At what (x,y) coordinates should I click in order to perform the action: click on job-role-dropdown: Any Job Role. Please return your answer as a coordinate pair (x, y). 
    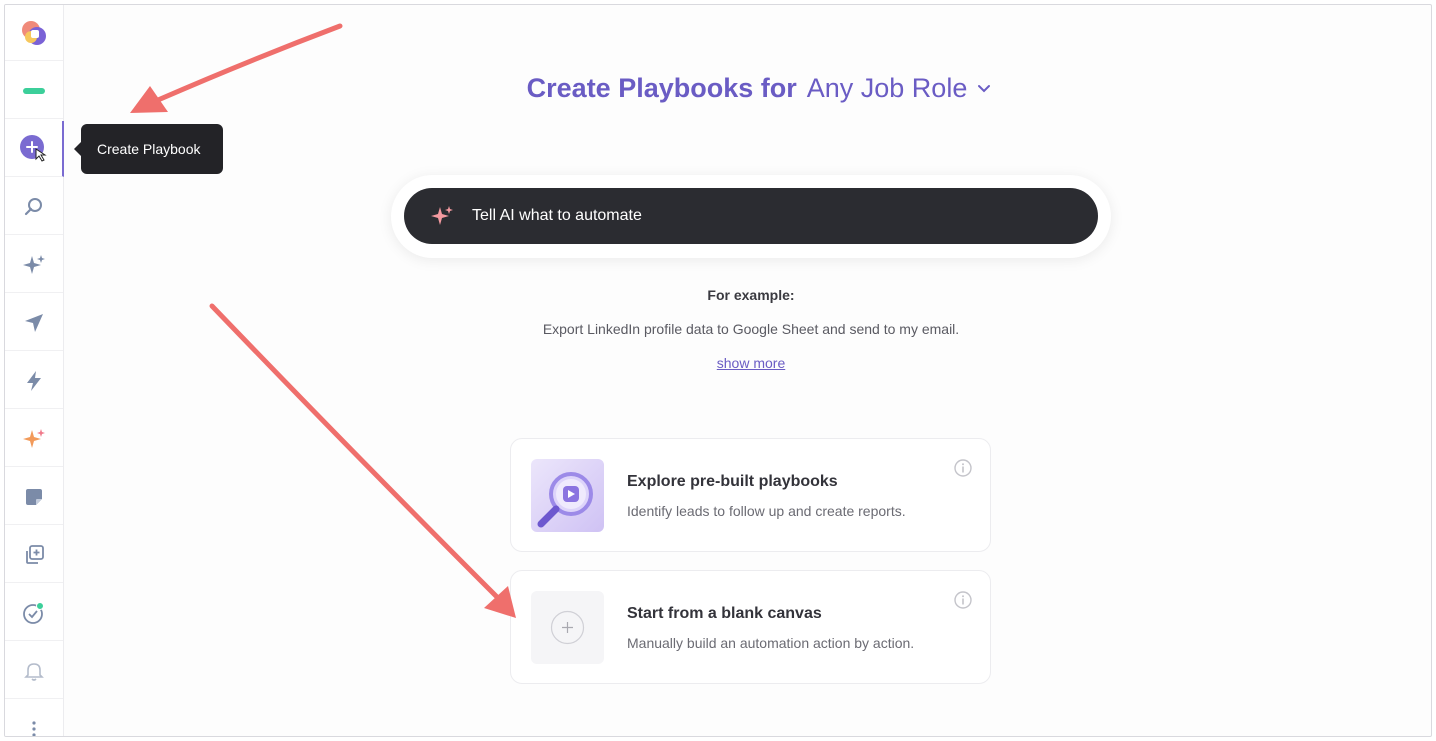
    Looking at the image, I should click on (899, 88).